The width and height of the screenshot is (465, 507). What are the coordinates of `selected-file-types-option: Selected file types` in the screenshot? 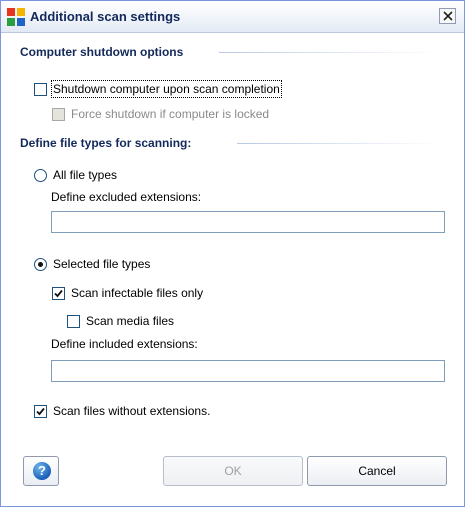 It's located at (92, 264).